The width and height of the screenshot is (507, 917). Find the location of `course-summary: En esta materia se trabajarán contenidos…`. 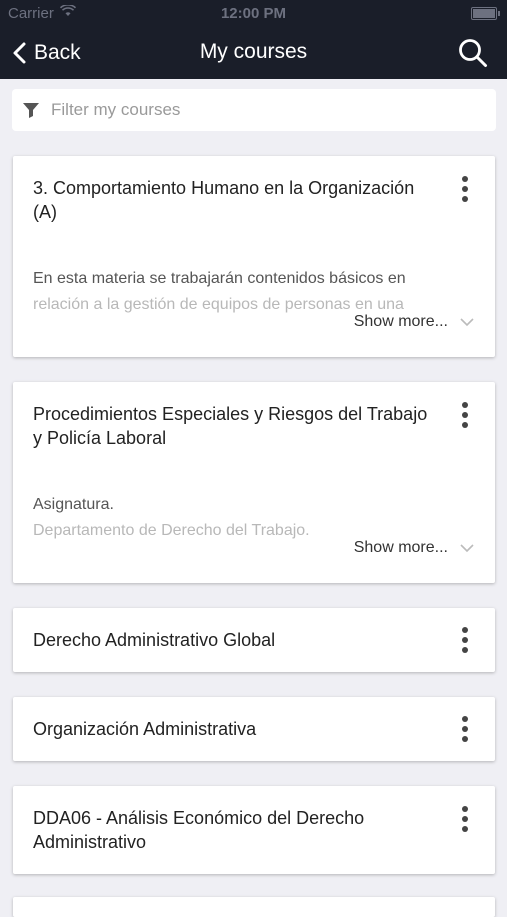

course-summary: En esta materia se trabajarán contenidos… is located at coordinates (243, 292).